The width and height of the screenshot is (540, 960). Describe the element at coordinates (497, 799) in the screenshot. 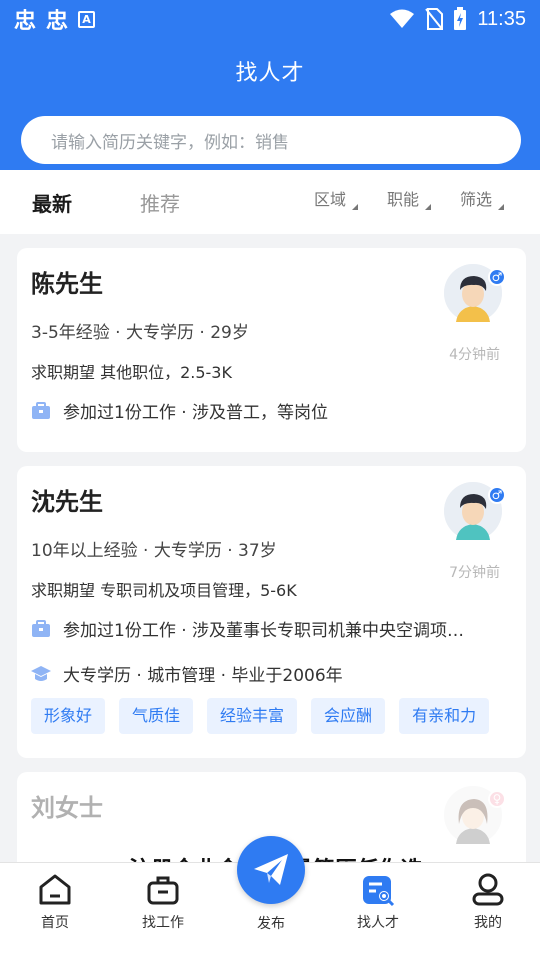

I see `female-gender-icon: ♀` at that location.